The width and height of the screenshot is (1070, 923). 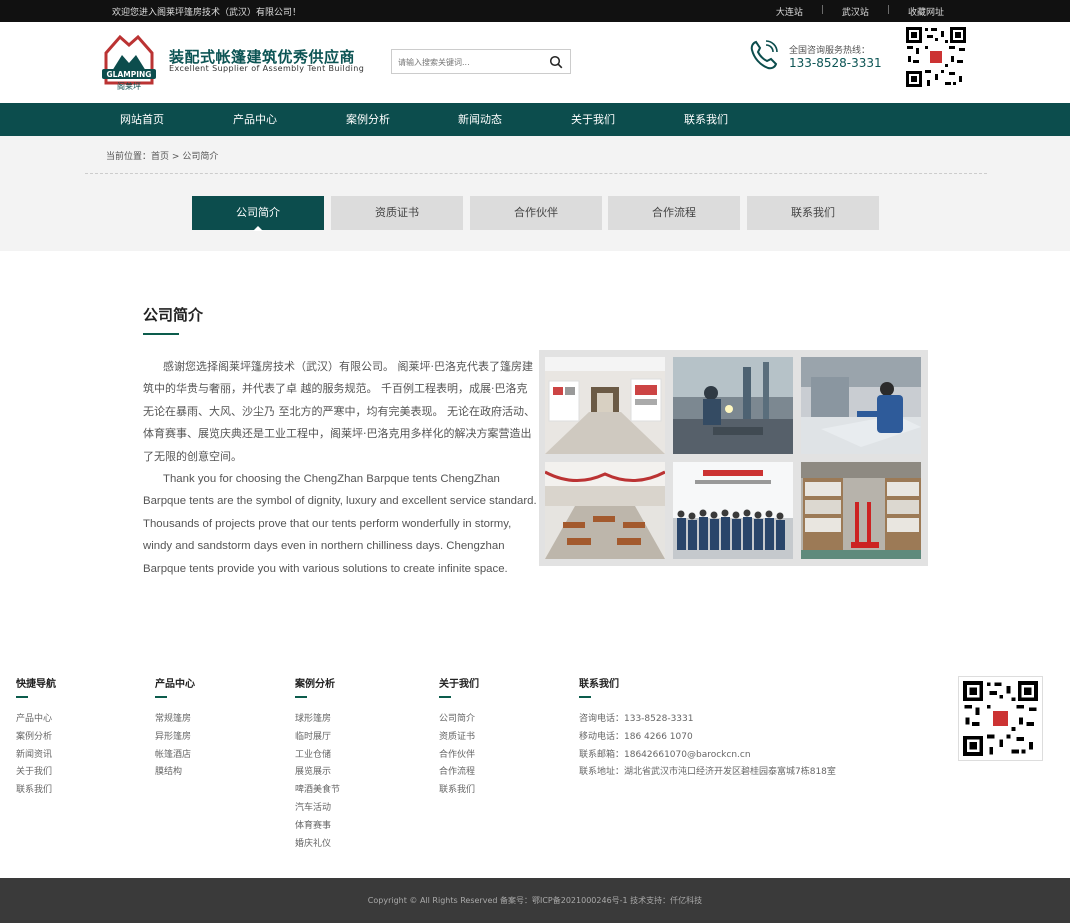 I want to click on logo-text: GLAMPING, so click(x=129, y=74).